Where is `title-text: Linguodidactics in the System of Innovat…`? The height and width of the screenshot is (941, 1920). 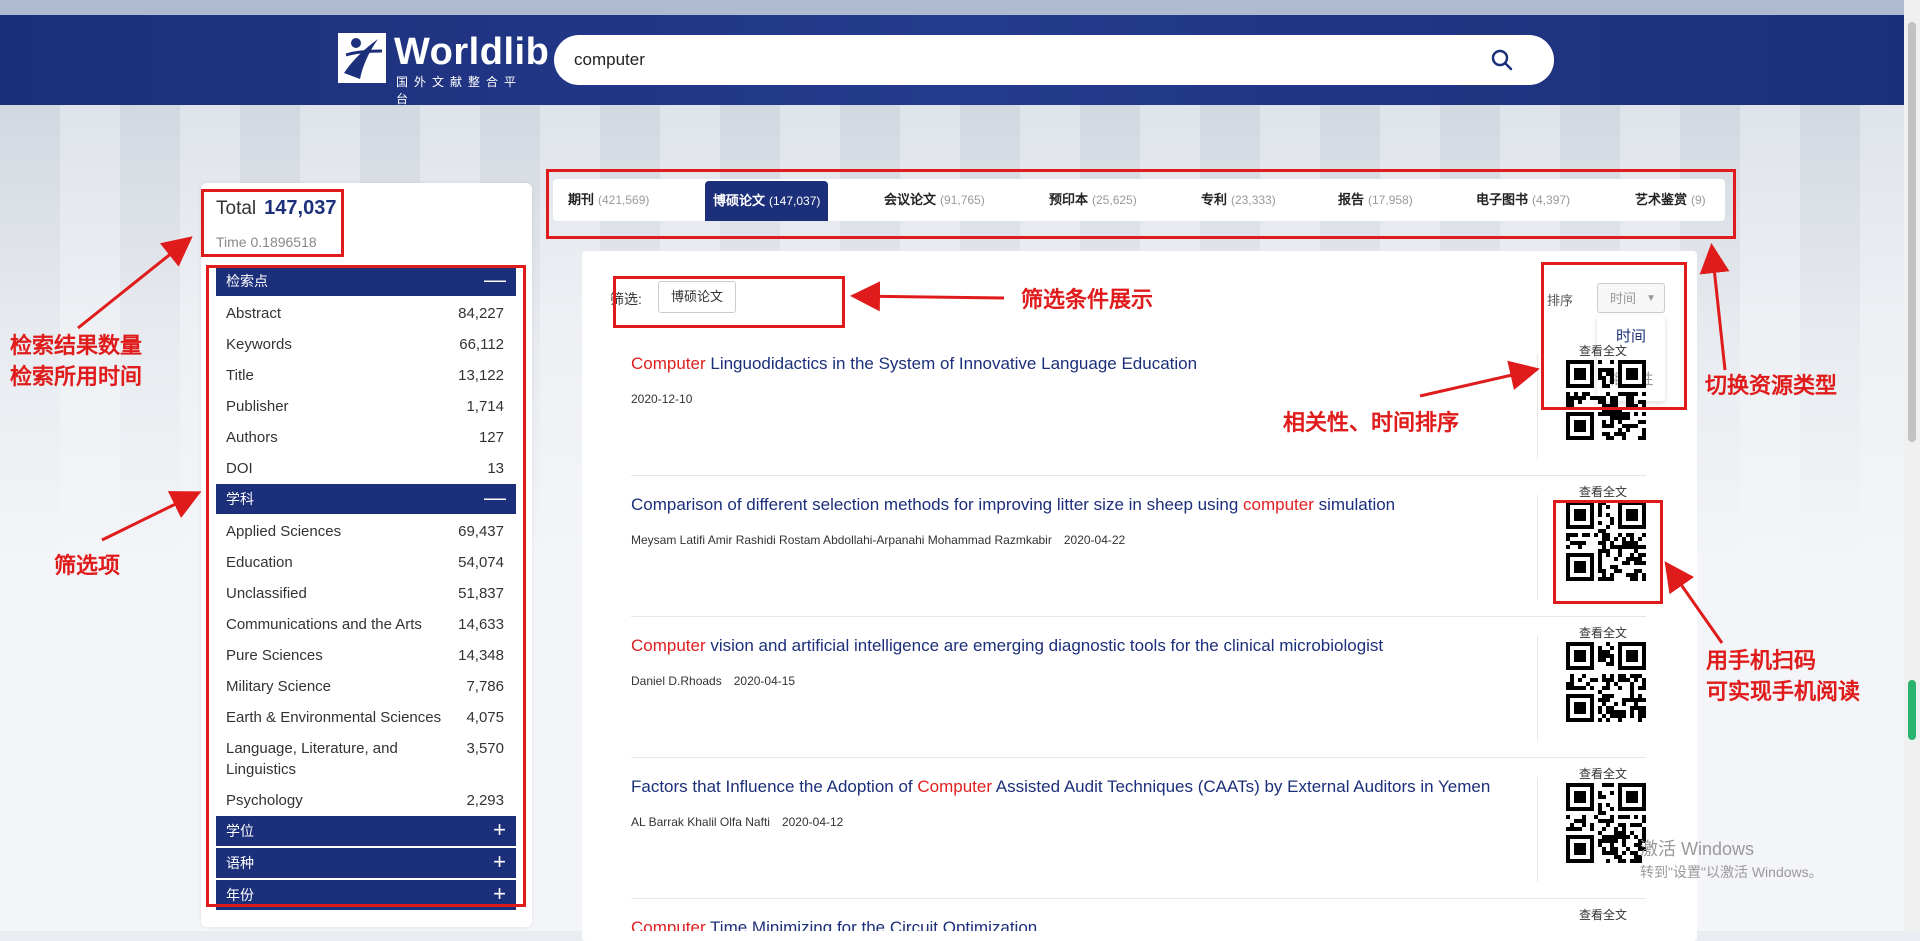 title-text: Linguodidactics in the System of Innovat… is located at coordinates (951, 363).